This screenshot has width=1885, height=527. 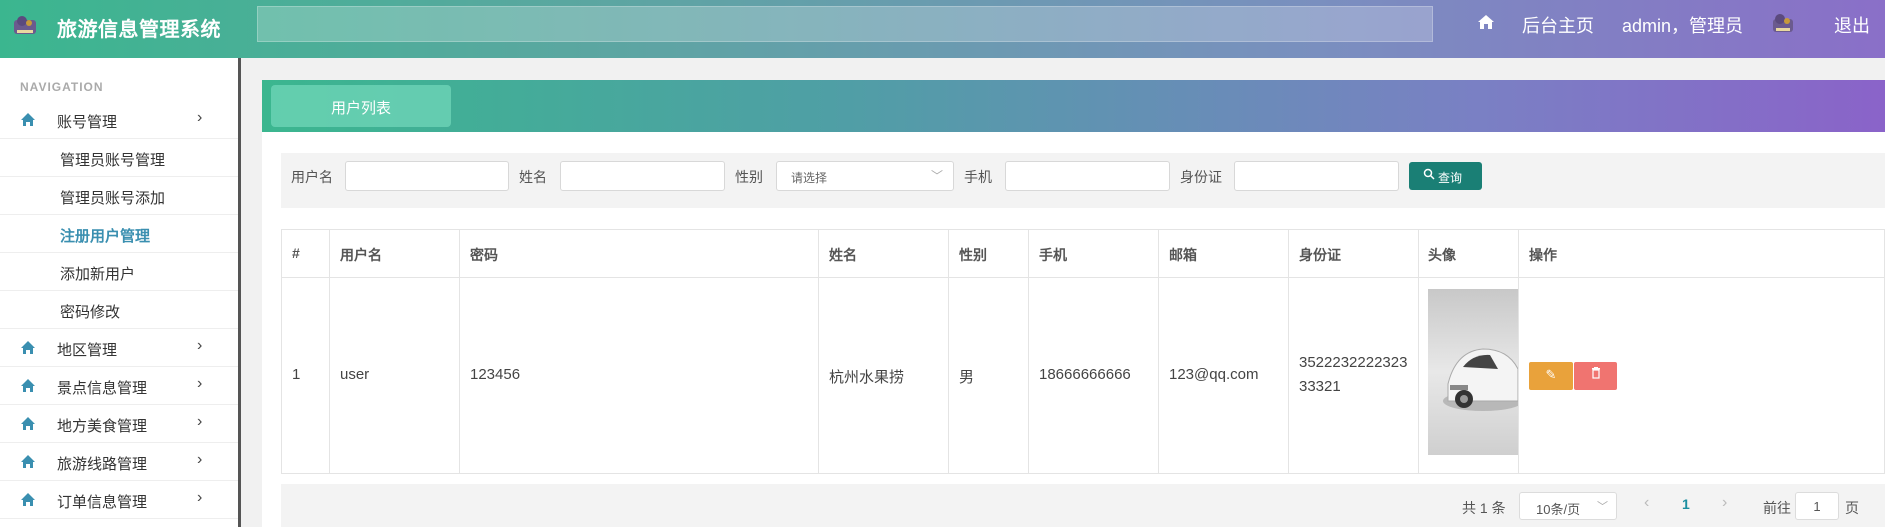 I want to click on avatar-car-image, so click(x=1473, y=372).